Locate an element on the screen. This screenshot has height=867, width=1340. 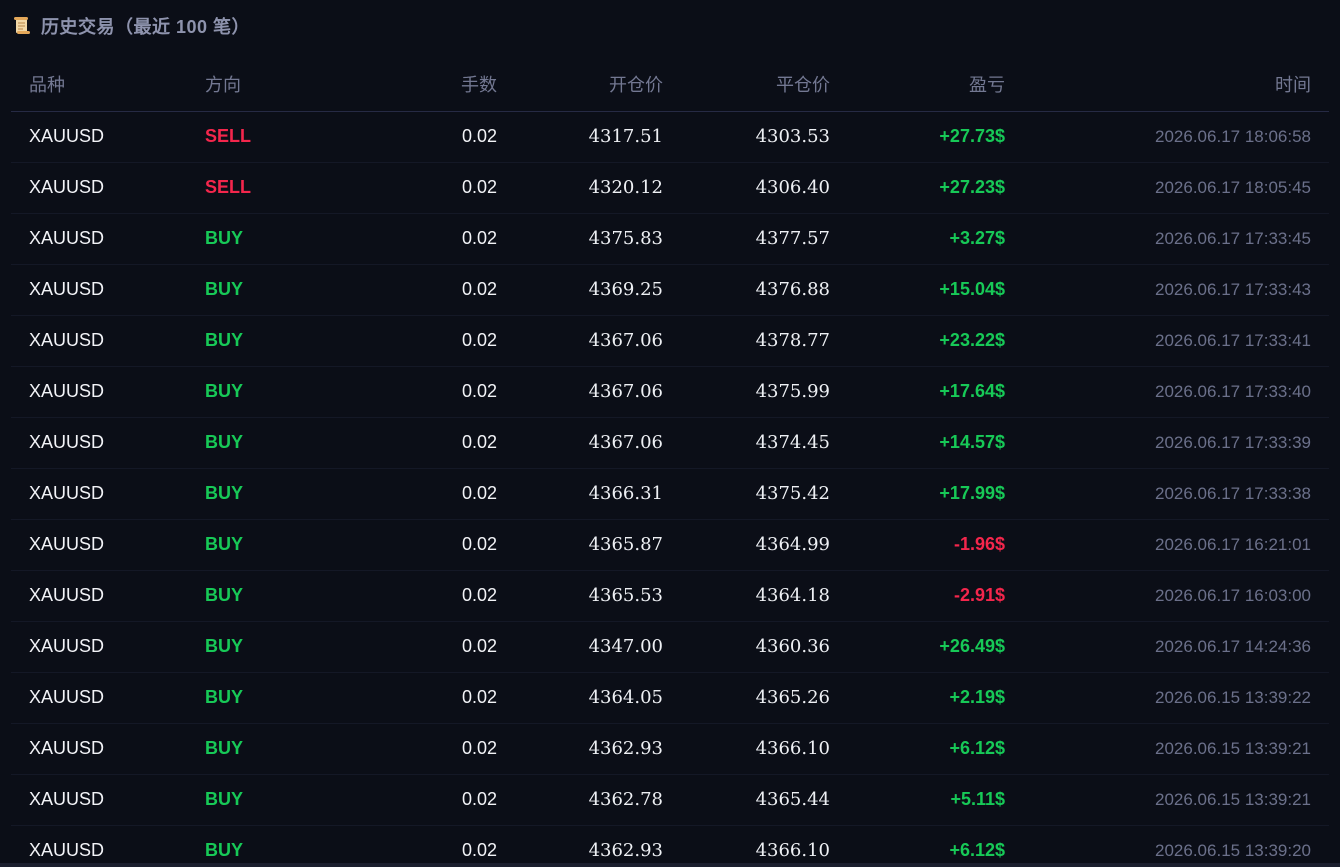
open-price-cell: 4317.51 is located at coordinates (625, 136).